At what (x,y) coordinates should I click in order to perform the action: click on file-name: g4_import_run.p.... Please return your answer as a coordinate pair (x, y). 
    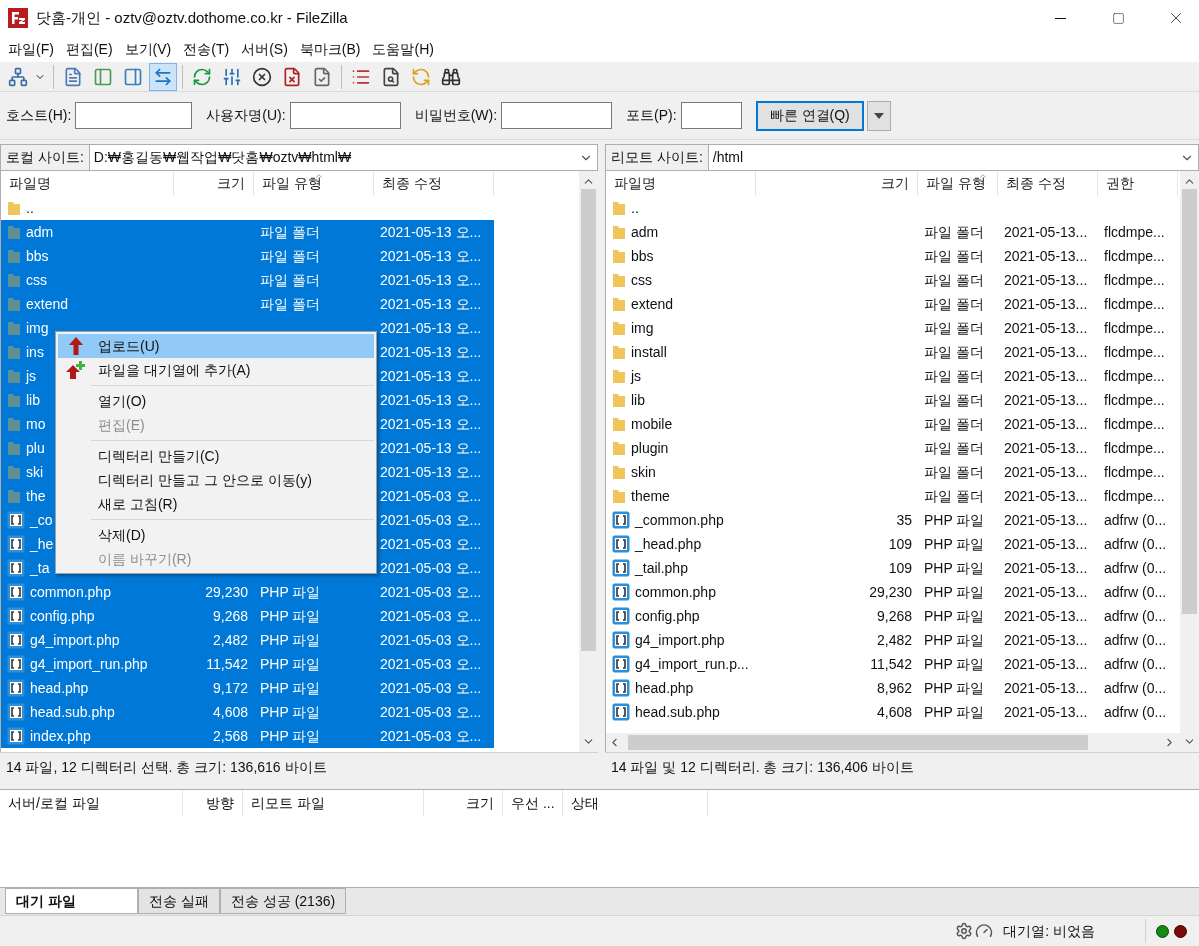
    Looking at the image, I should click on (692, 664).